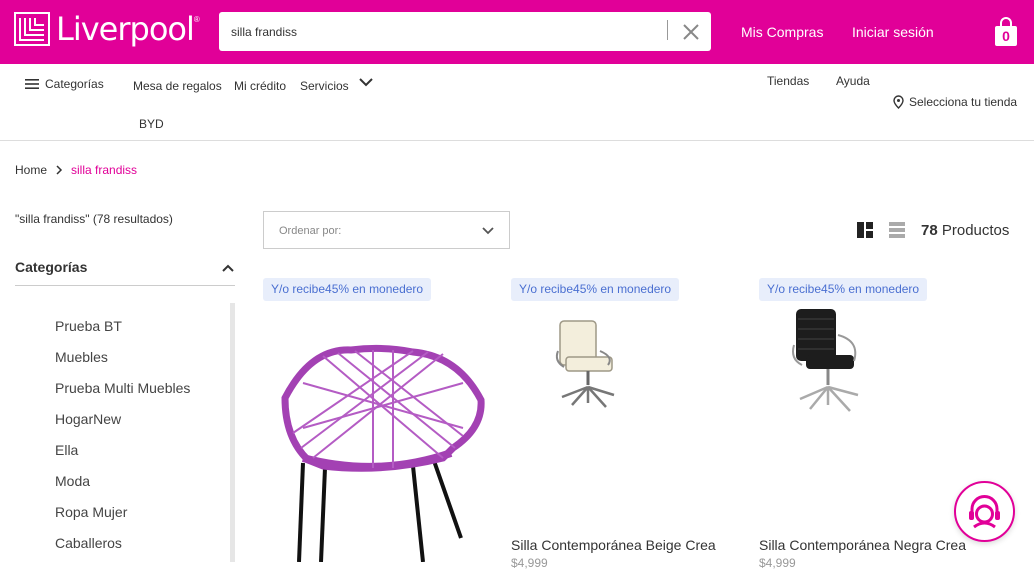 Image resolution: width=1034 pixels, height=570 pixels. What do you see at coordinates (31, 170) in the screenshot?
I see `breadcrumb-home: Home` at bounding box center [31, 170].